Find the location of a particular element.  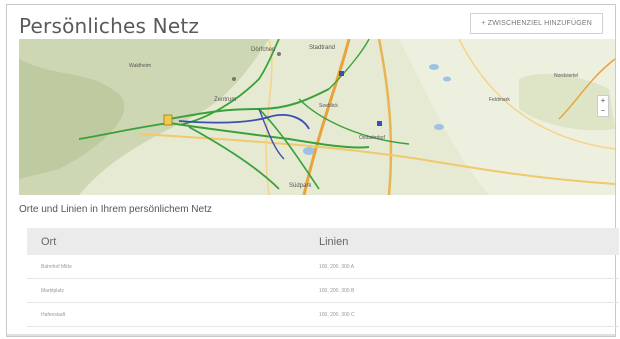

column-header-linien: Linien is located at coordinates (333, 242).